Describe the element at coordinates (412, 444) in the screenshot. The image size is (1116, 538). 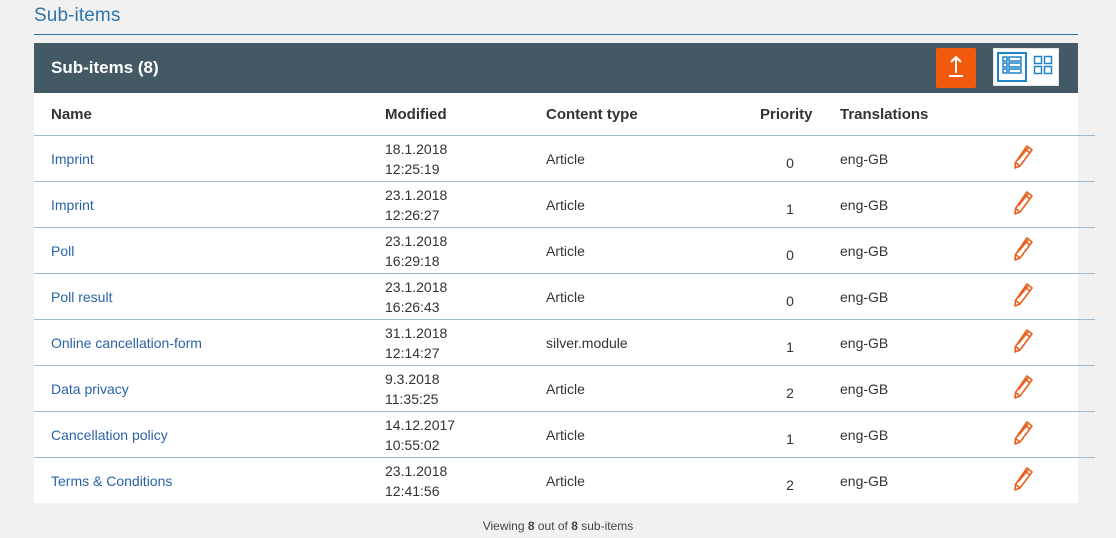
I see `modified-time: 10:55:02` at that location.